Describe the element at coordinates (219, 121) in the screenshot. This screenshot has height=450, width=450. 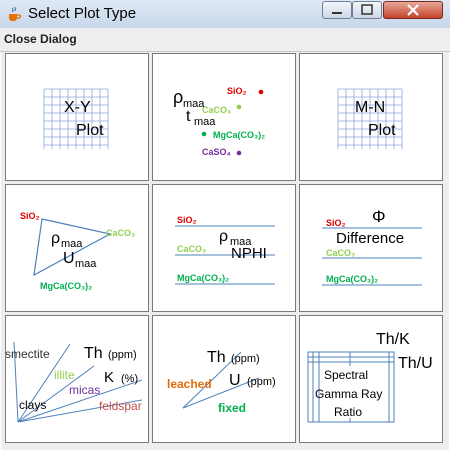
I see `rho-t-plot-graphic: ρ maa t maa SiO₂ CaCO₃ MgCa(CO₃)₂ CaSO₄` at that location.